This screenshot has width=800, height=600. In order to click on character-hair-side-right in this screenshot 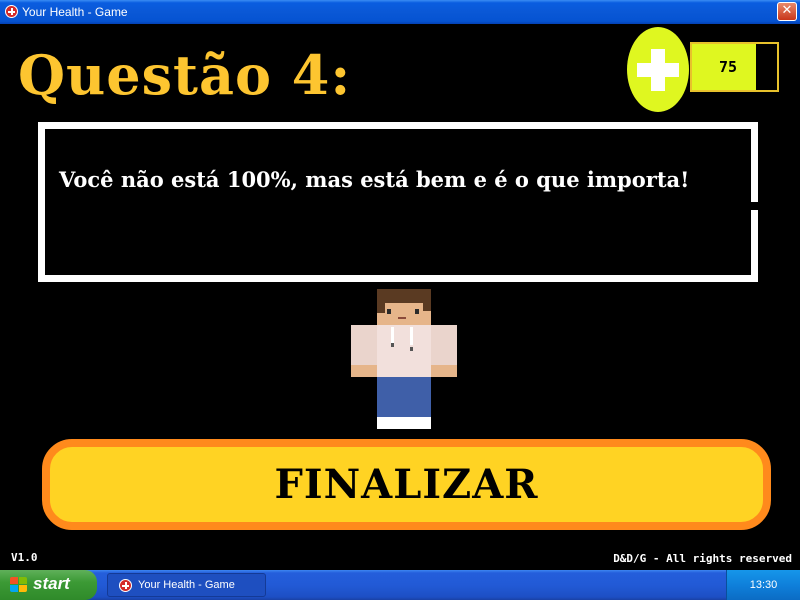, I will do `click(427, 307)`.